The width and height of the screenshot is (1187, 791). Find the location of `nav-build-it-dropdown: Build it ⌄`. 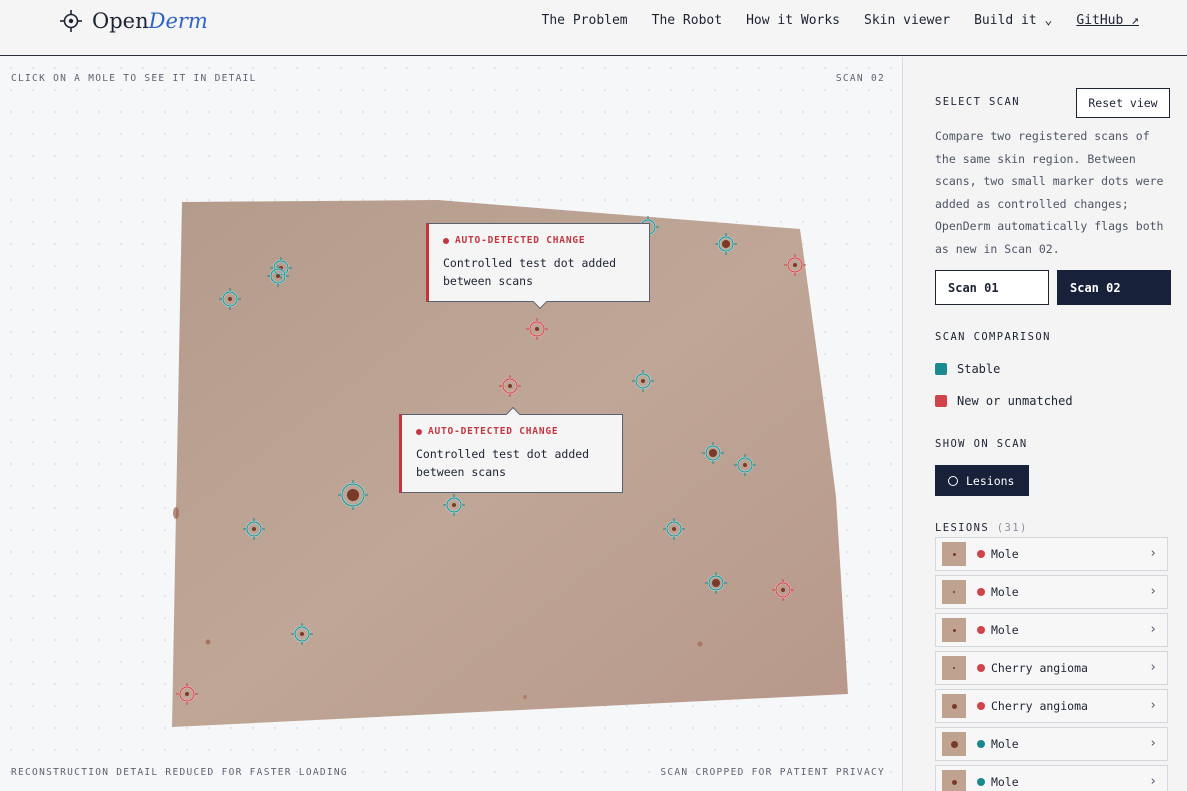

nav-build-it-dropdown: Build it ⌄ is located at coordinates (1013, 20).